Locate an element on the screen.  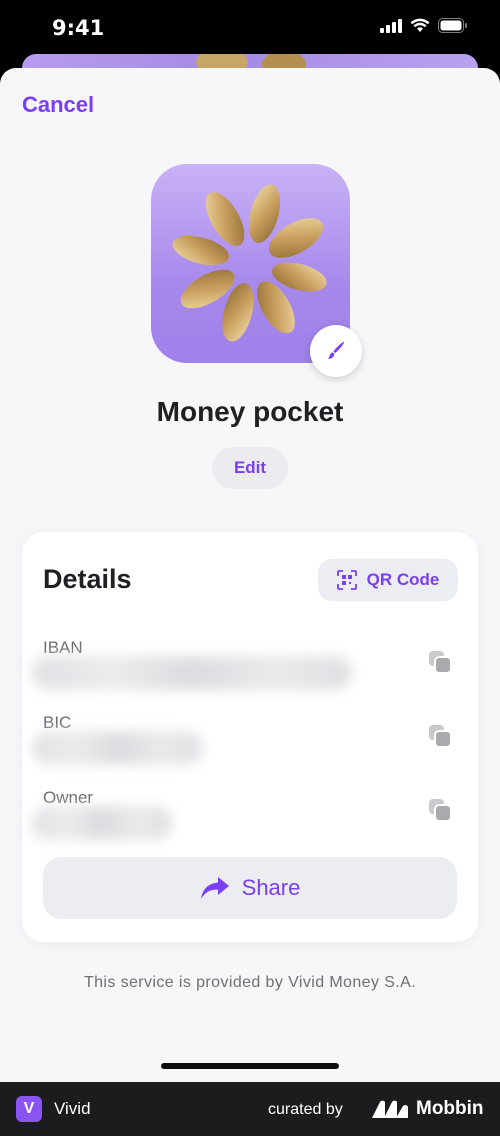
attribution-bar: V Vivid curated by Mobbin is located at coordinates (250, 1109).